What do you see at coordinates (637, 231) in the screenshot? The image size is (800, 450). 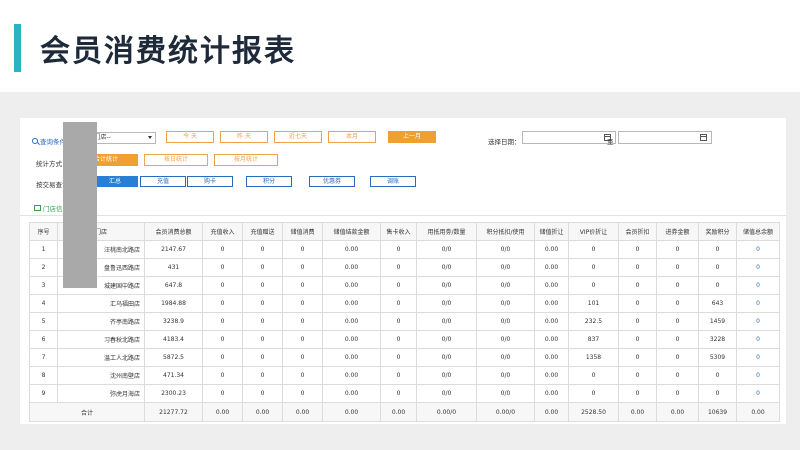 I see `column-header: 会员折扣` at bounding box center [637, 231].